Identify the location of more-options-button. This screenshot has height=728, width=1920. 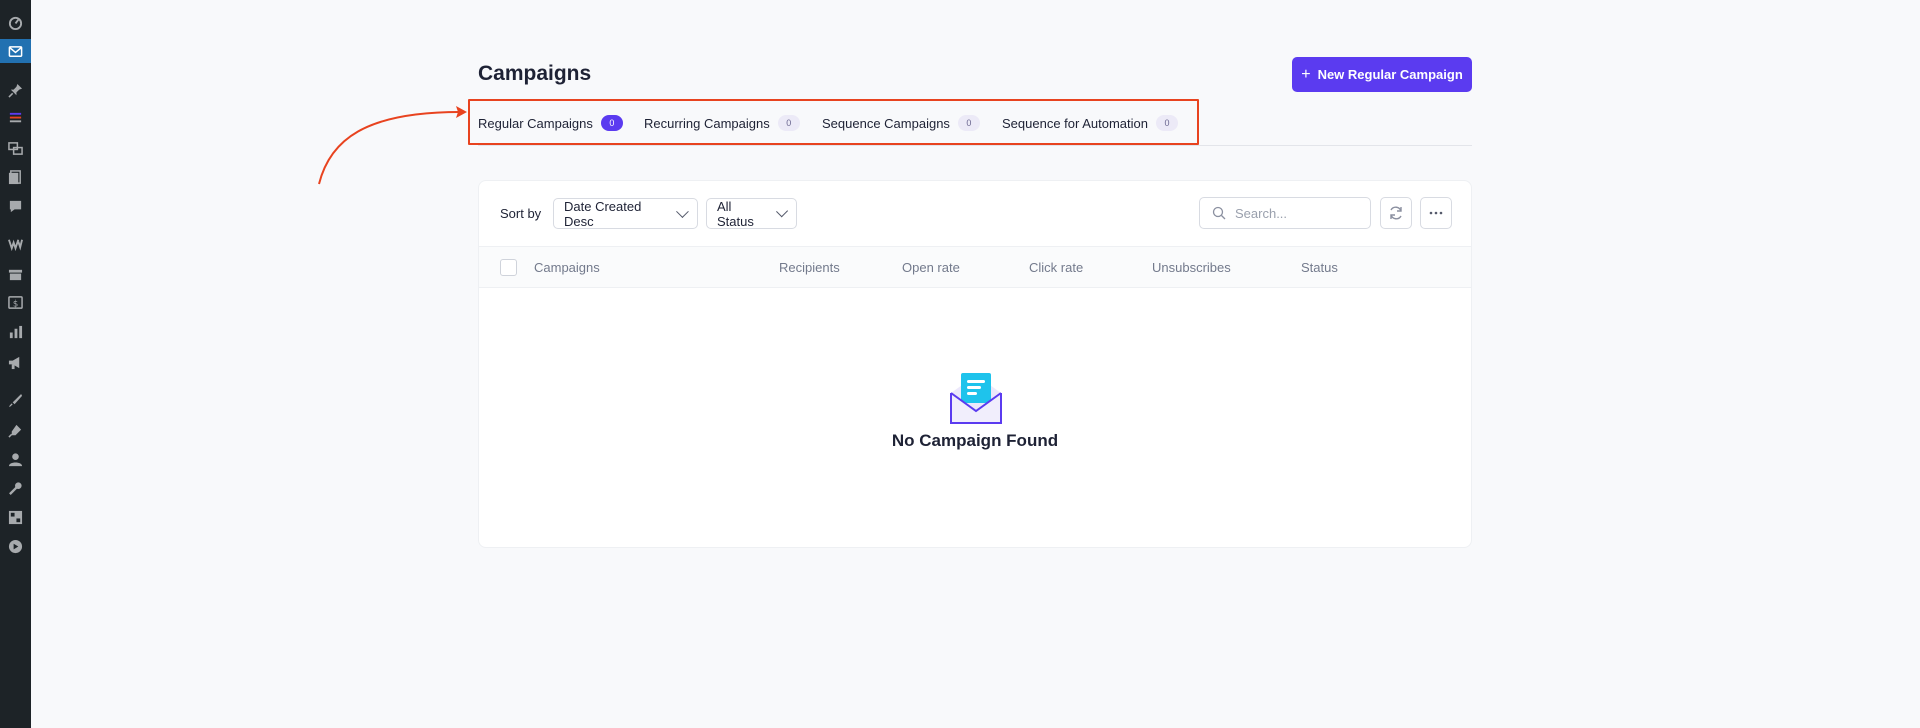
(1436, 213).